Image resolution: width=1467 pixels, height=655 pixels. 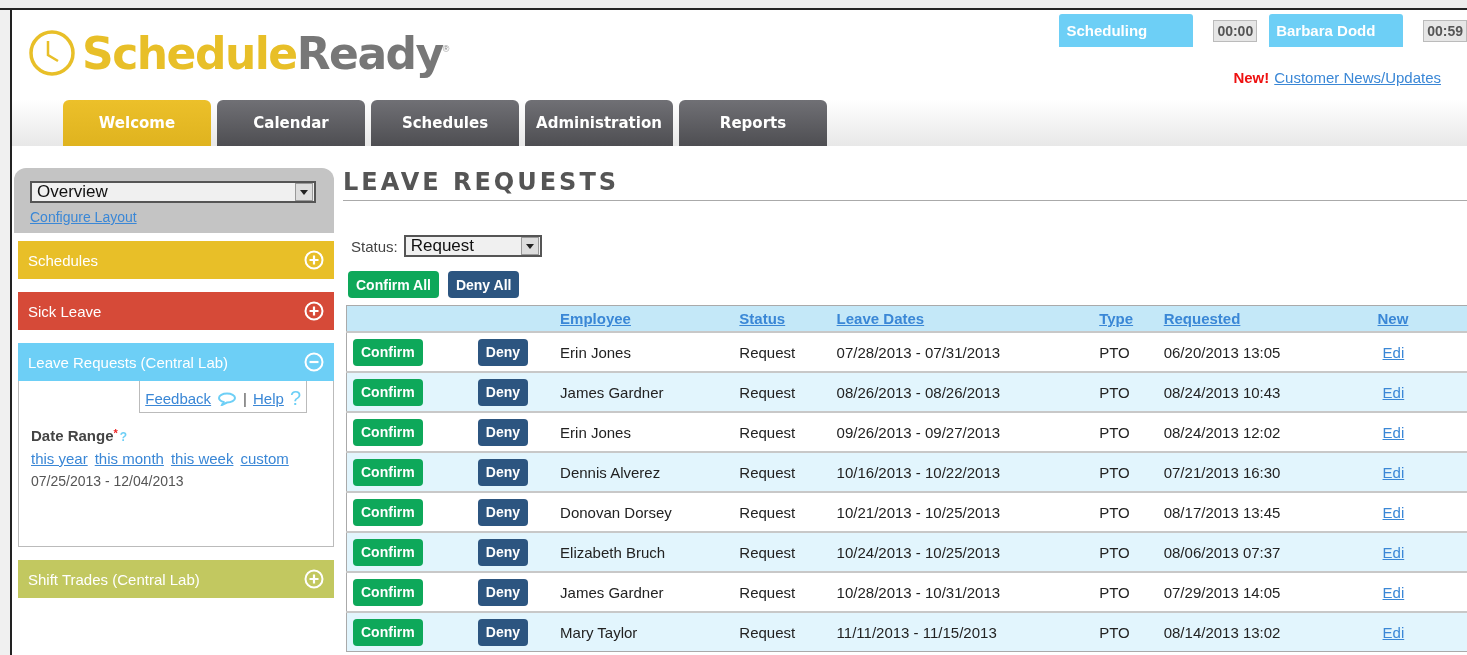 What do you see at coordinates (916, 632) in the screenshot?
I see `leave-dates-cell: 11/11/2013 - 11/15/2013` at bounding box center [916, 632].